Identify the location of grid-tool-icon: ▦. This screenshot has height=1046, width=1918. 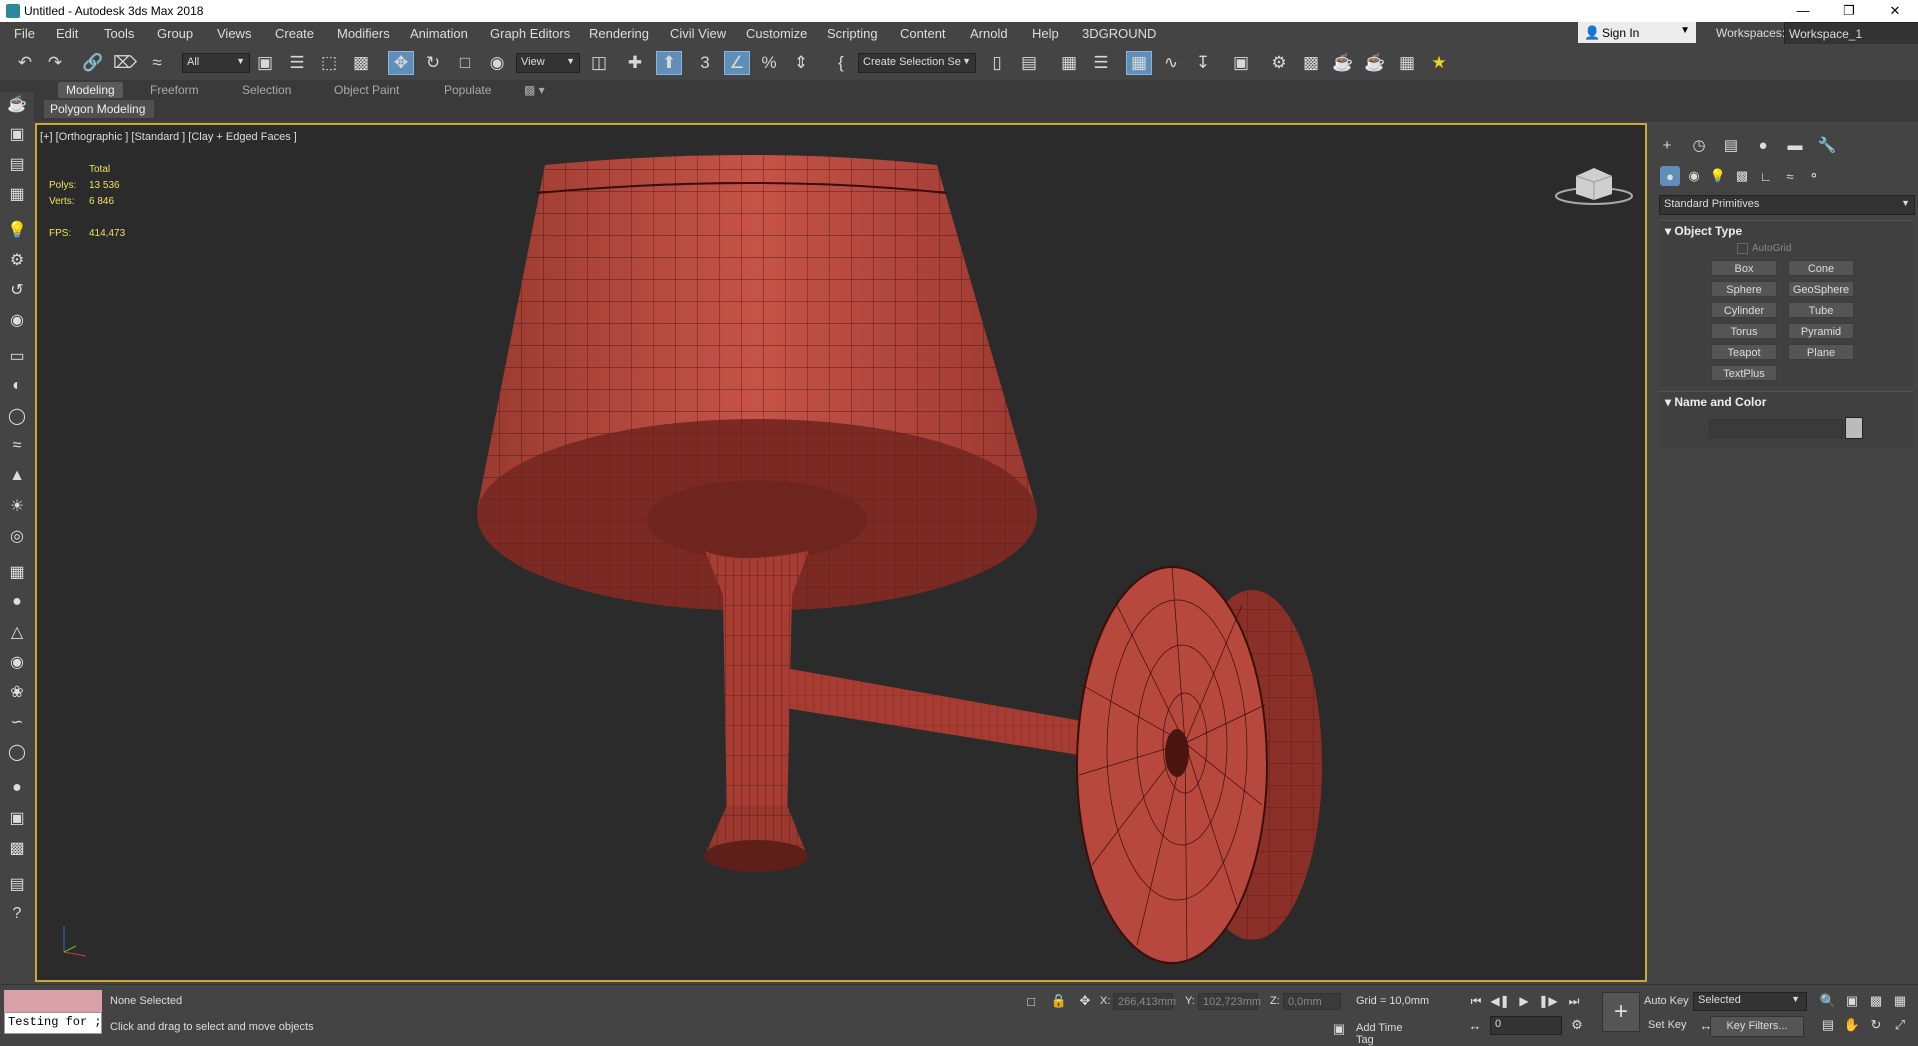
(17, 572).